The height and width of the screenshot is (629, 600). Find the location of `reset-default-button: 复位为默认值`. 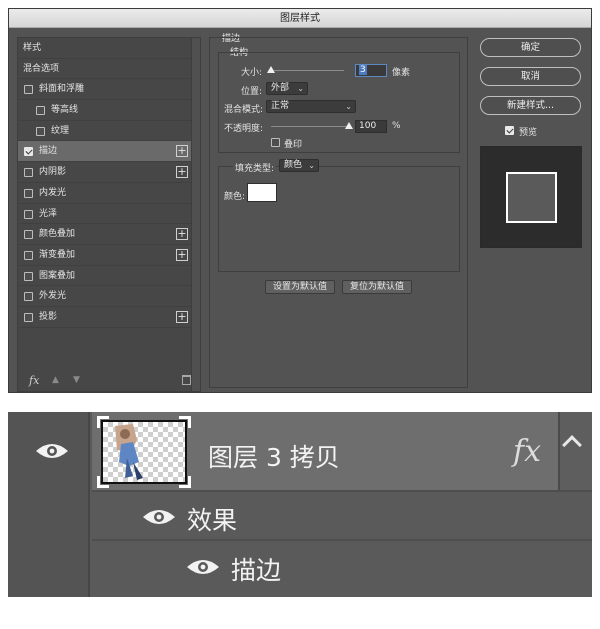

reset-default-button: 复位为默认值 is located at coordinates (377, 287).